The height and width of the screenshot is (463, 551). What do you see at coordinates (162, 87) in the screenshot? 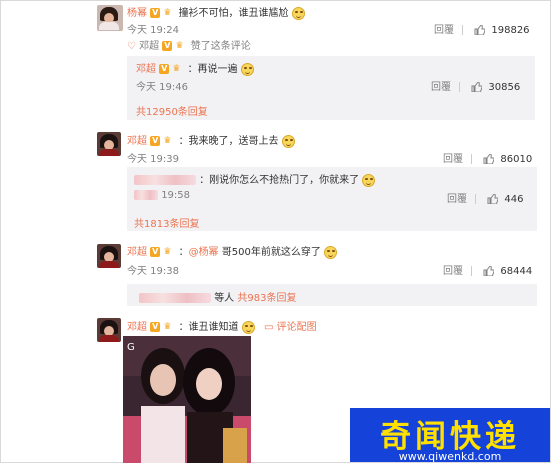
I see `reply-time: 今天 19:46` at bounding box center [162, 87].